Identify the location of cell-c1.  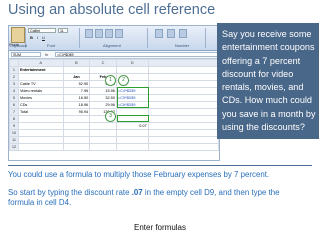
(103, 70).